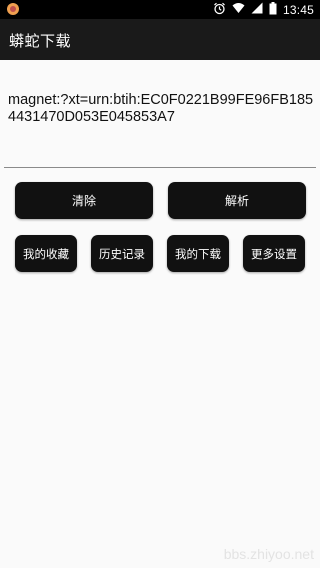 The width and height of the screenshot is (320, 568). I want to click on signal-icon, so click(257, 9).